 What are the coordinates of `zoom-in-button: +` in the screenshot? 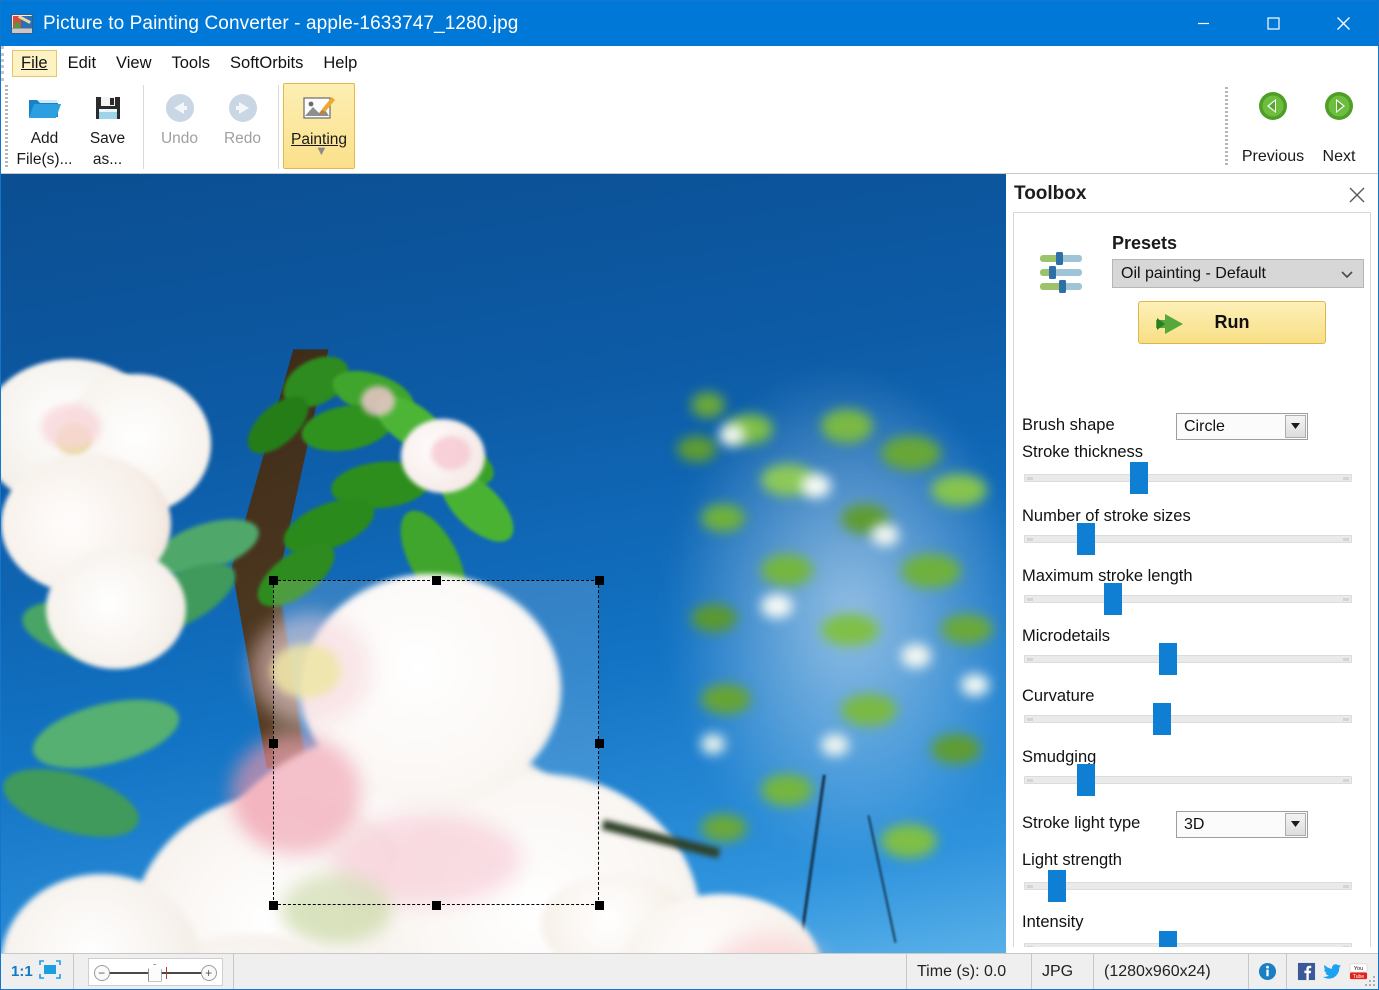 It's located at (208, 972).